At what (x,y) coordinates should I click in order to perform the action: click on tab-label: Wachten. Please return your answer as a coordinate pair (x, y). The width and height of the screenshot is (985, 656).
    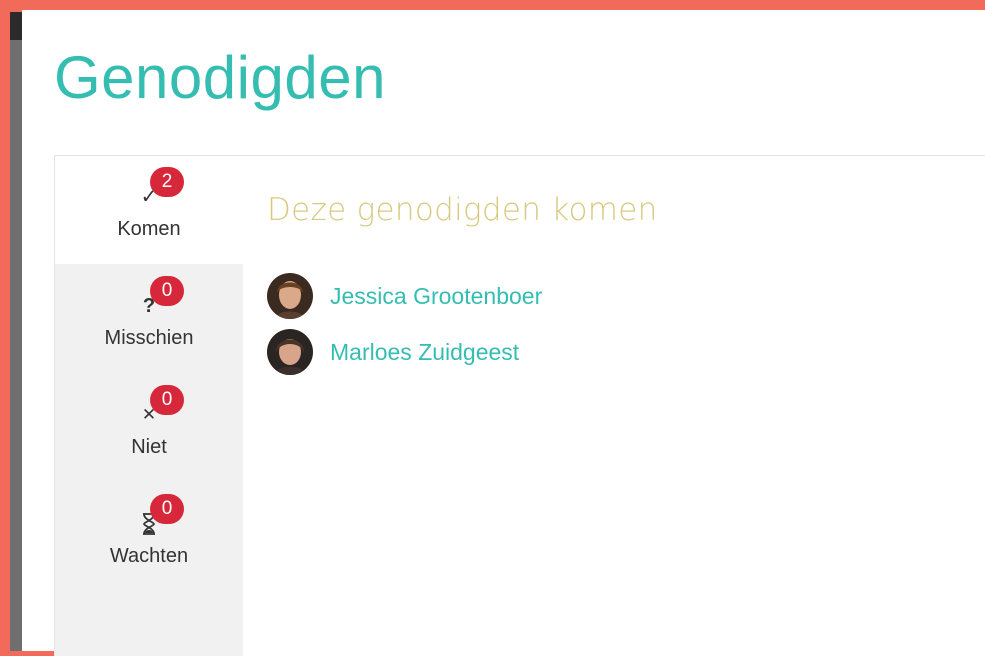
    Looking at the image, I should click on (149, 556).